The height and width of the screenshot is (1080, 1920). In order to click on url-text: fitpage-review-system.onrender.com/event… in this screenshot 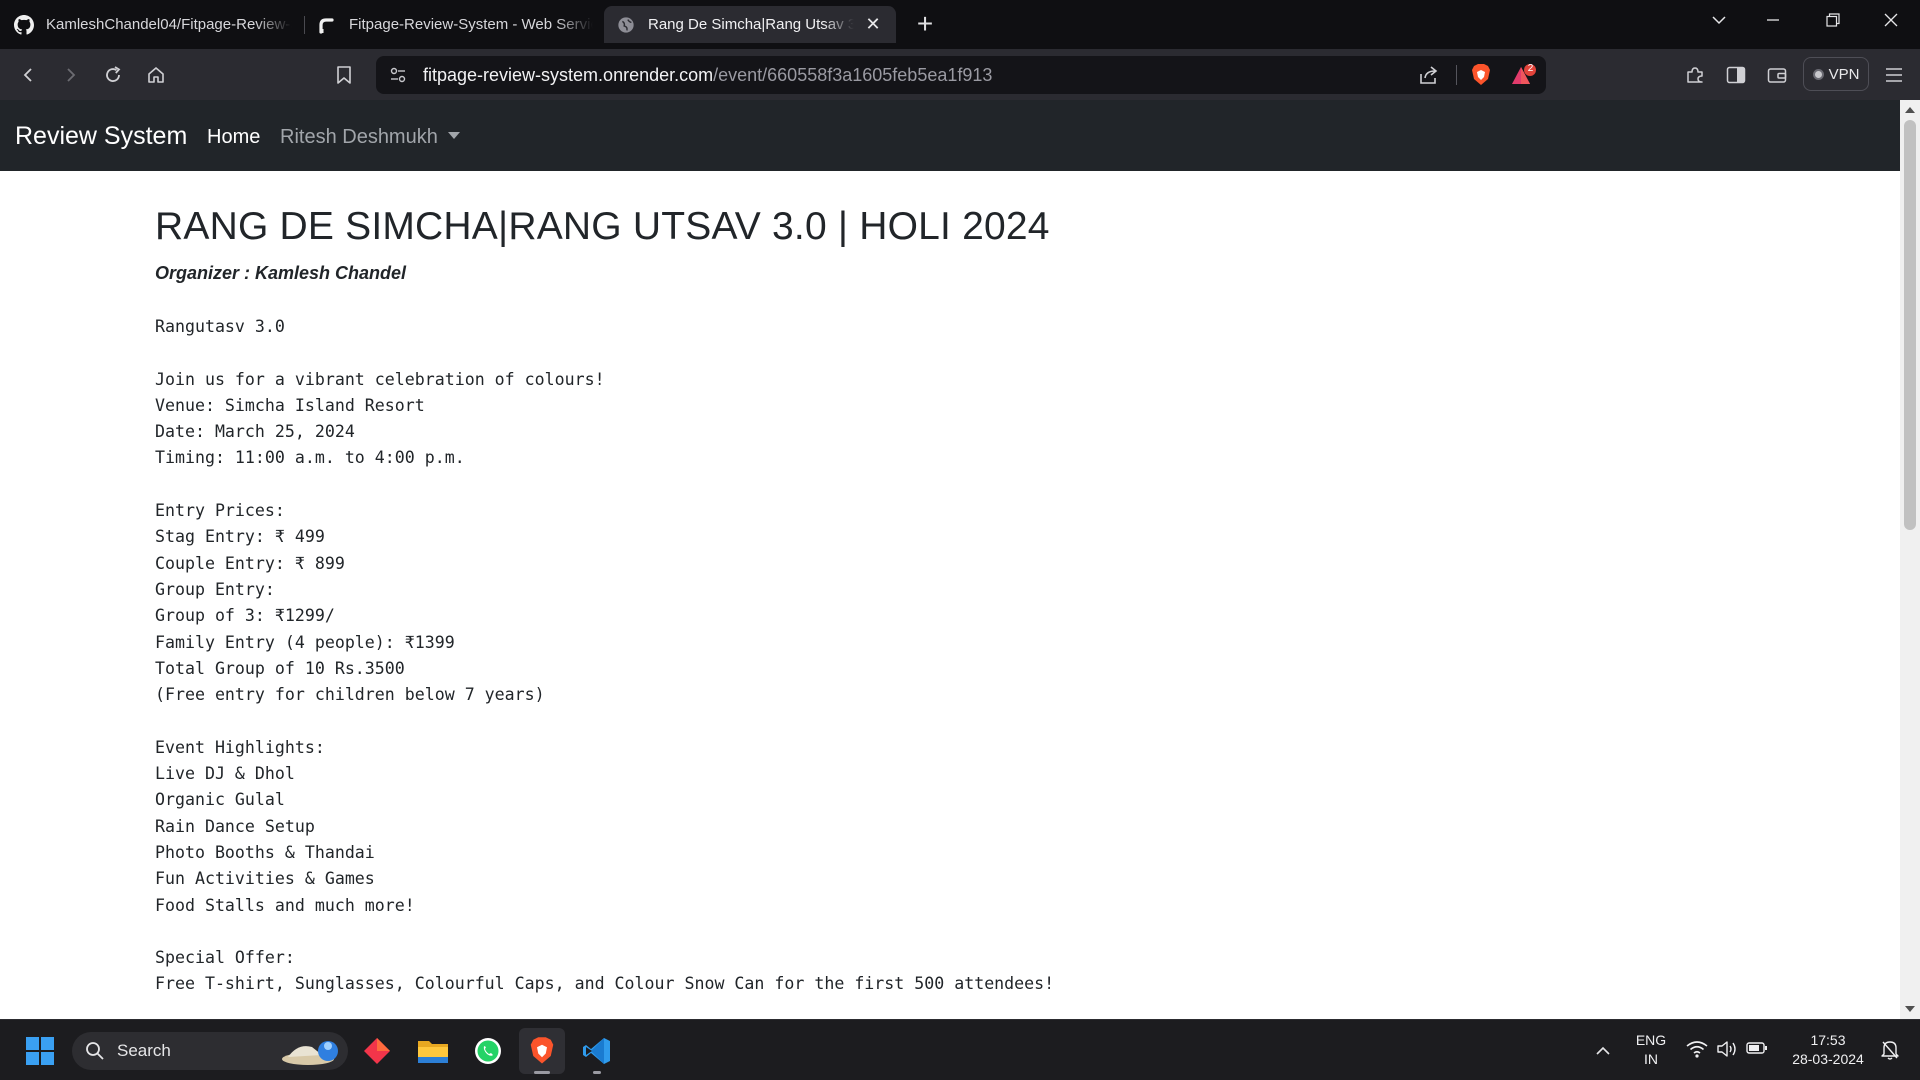, I will do `click(707, 75)`.